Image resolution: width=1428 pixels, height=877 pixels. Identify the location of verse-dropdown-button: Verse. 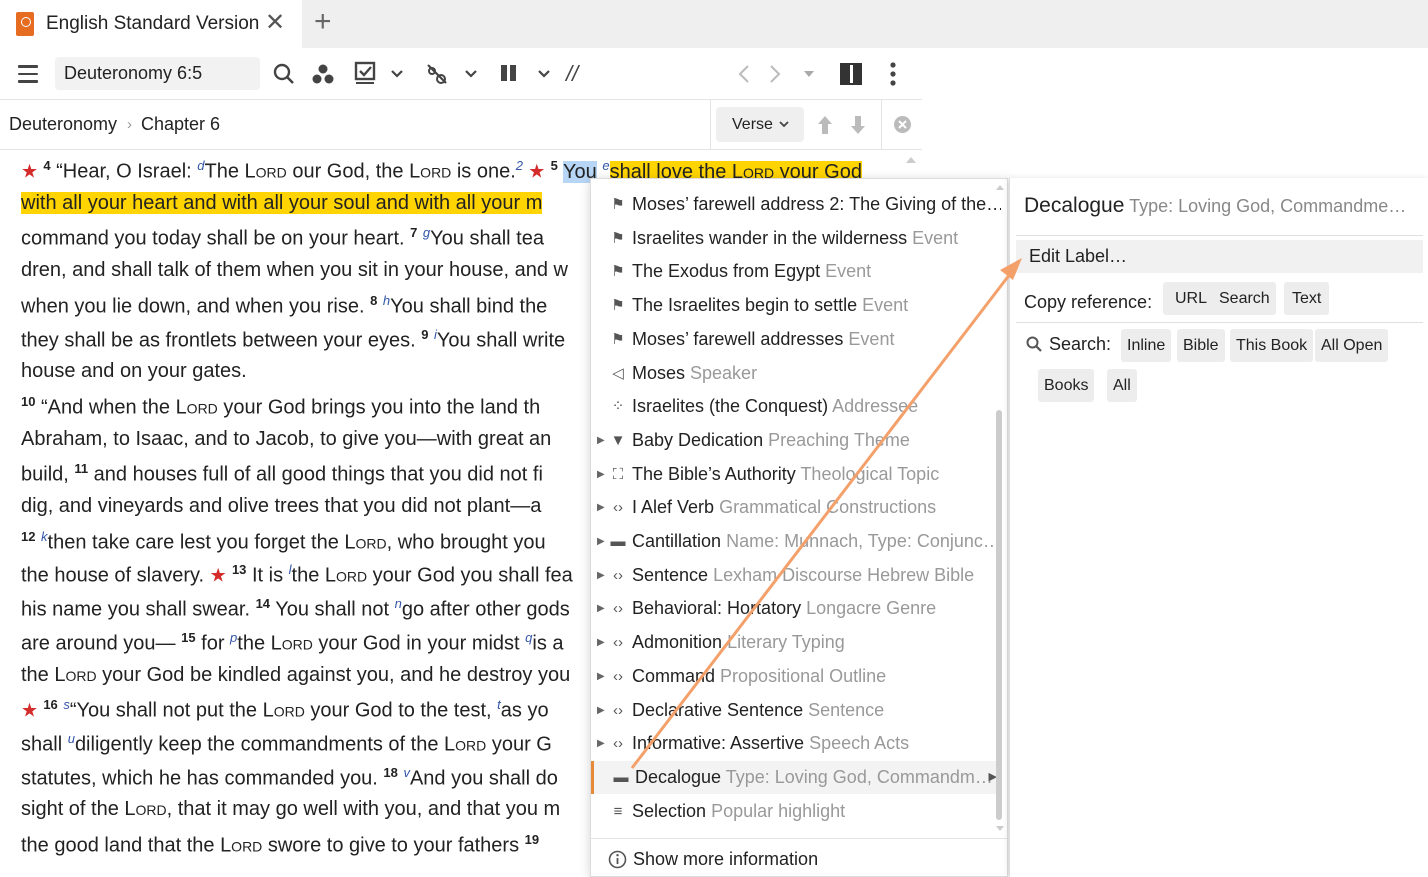
(760, 124).